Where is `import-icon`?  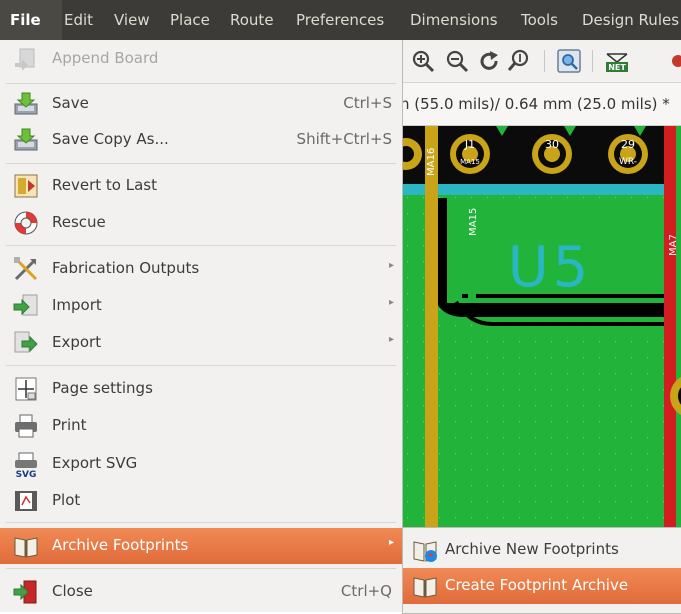
import-icon is located at coordinates (25, 305).